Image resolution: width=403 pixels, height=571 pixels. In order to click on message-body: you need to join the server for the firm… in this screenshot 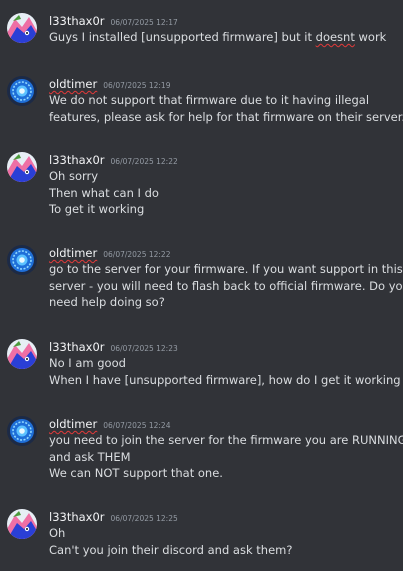, I will do `click(226, 457)`.